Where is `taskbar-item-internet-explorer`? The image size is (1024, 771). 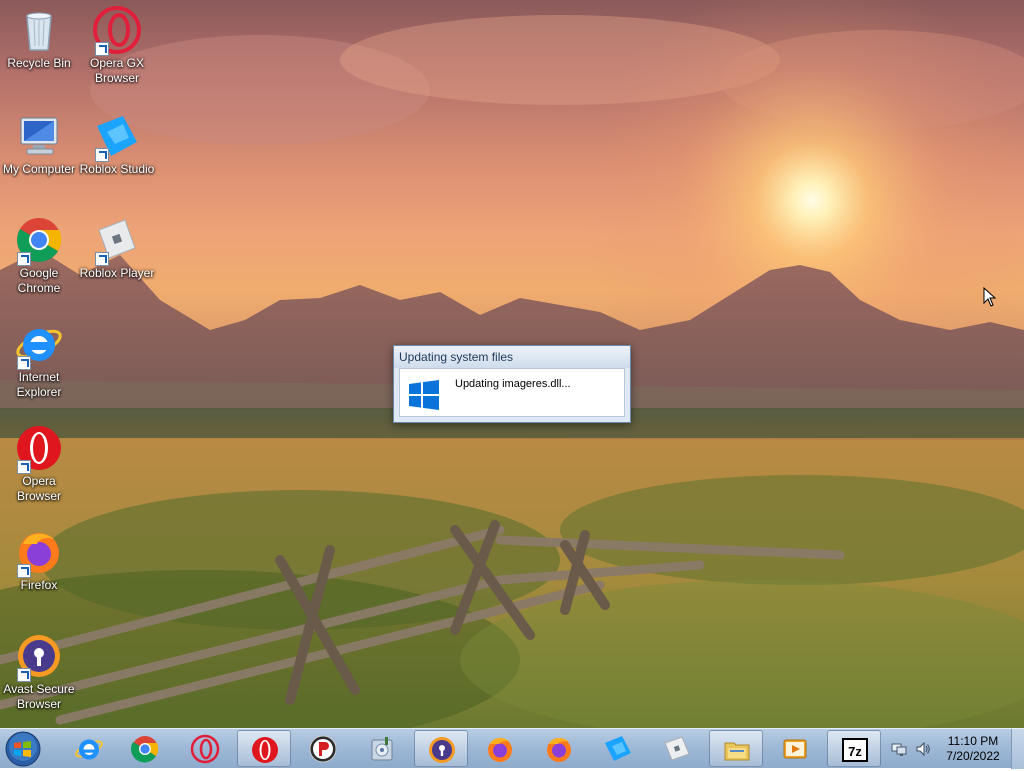
taskbar-item-internet-explorer is located at coordinates (89, 748).